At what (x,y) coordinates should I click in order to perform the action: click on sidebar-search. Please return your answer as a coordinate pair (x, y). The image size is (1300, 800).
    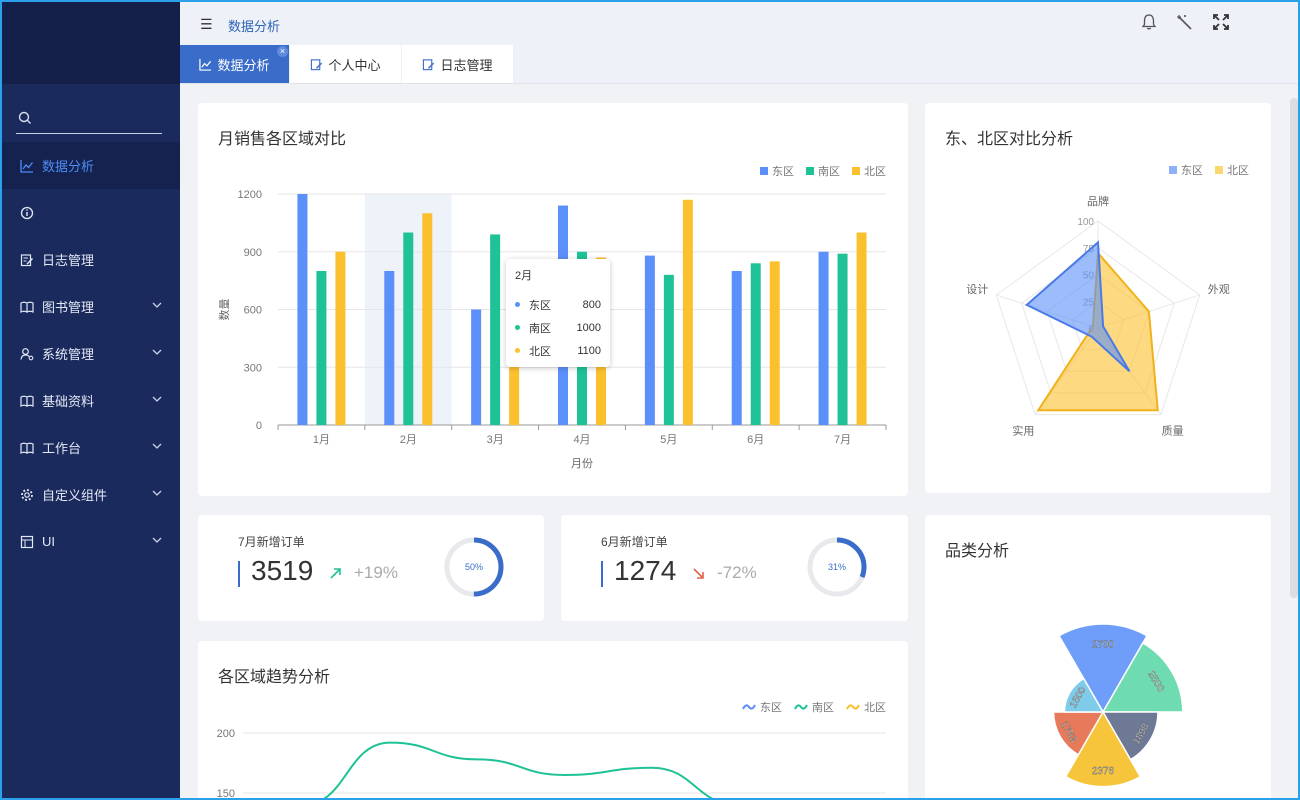
    Looking at the image, I should click on (89, 119).